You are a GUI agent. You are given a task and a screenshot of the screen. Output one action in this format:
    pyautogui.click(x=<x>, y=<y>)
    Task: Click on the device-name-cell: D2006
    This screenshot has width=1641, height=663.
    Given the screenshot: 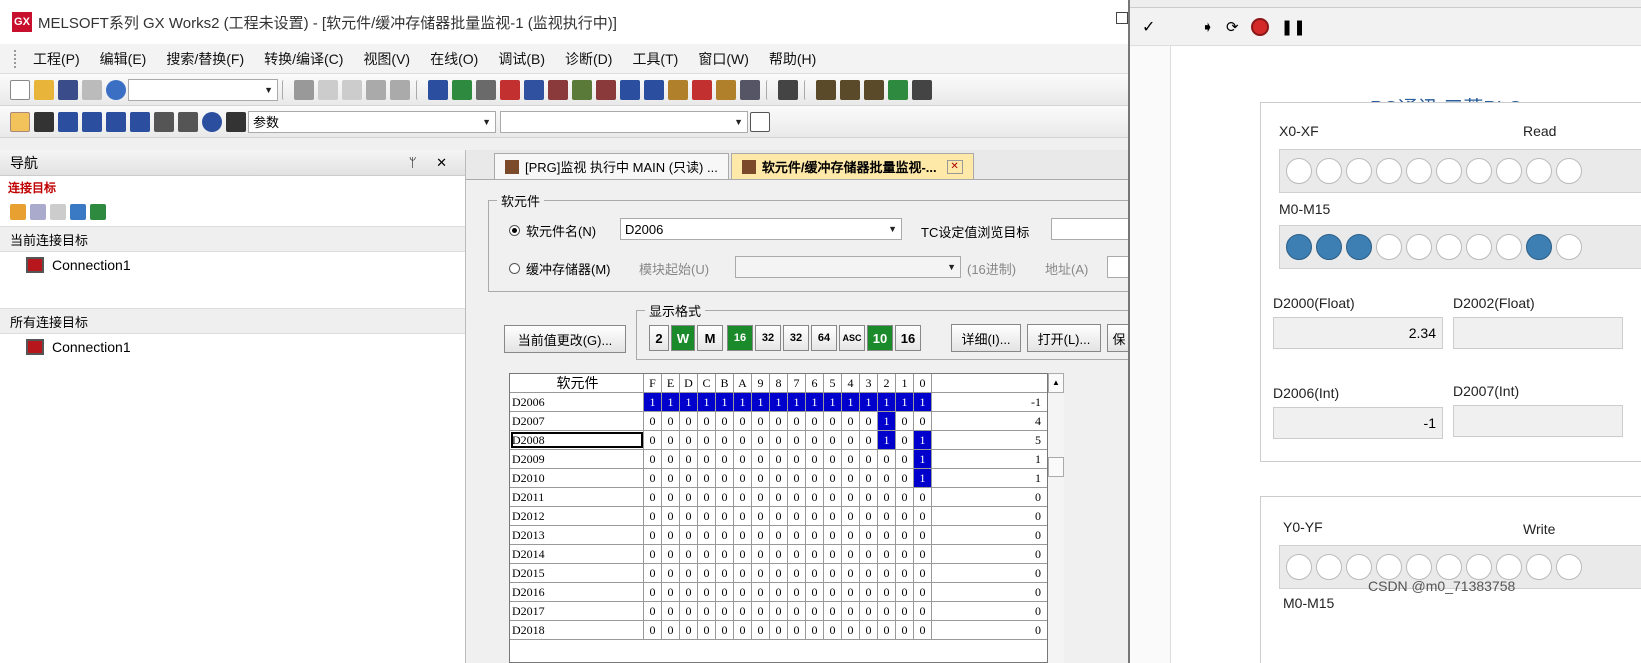 What is the action you would take?
    pyautogui.click(x=577, y=402)
    